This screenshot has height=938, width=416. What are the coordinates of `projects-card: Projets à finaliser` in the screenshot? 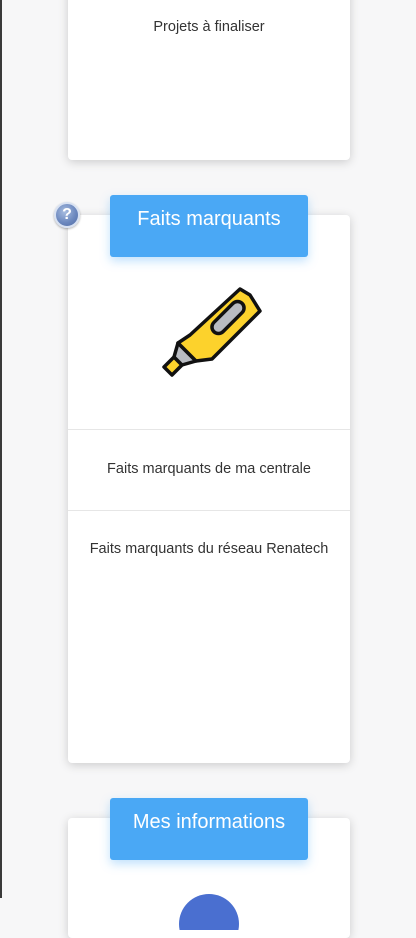 It's located at (209, 80).